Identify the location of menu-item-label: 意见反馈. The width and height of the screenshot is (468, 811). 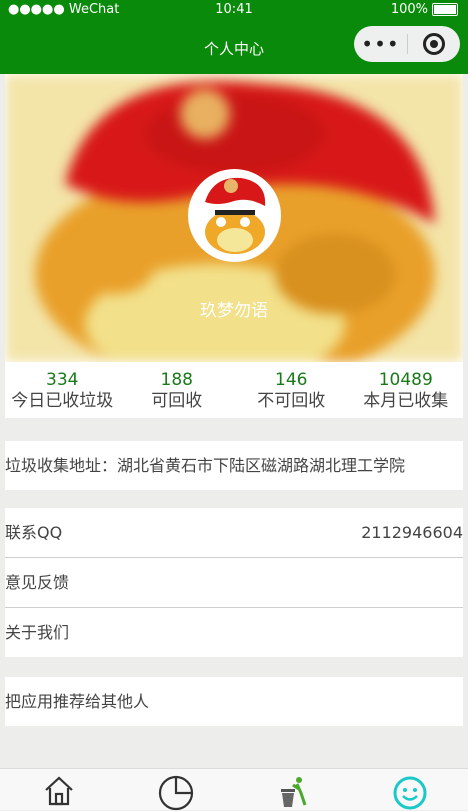
(37, 582).